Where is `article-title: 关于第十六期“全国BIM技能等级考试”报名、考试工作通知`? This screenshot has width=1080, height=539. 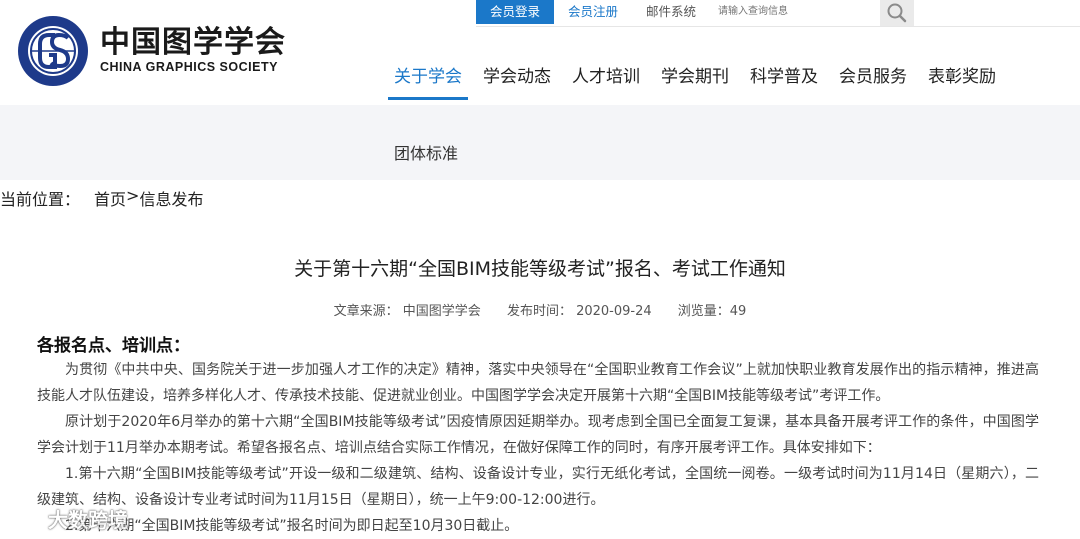
article-title: 关于第十六期“全国BIM技能等级考试”报名、考试工作通知 is located at coordinates (540, 269).